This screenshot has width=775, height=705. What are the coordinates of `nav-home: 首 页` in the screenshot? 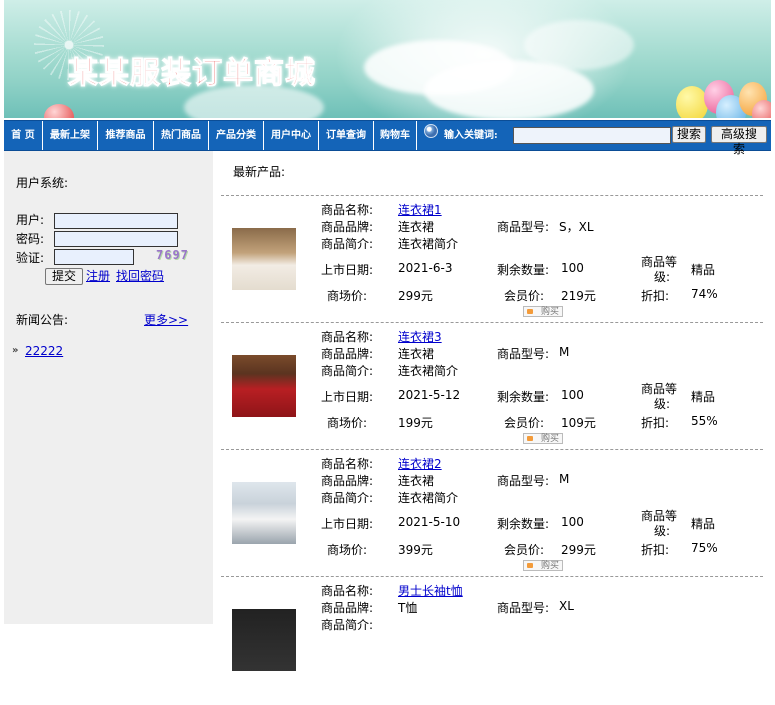 It's located at (23, 135).